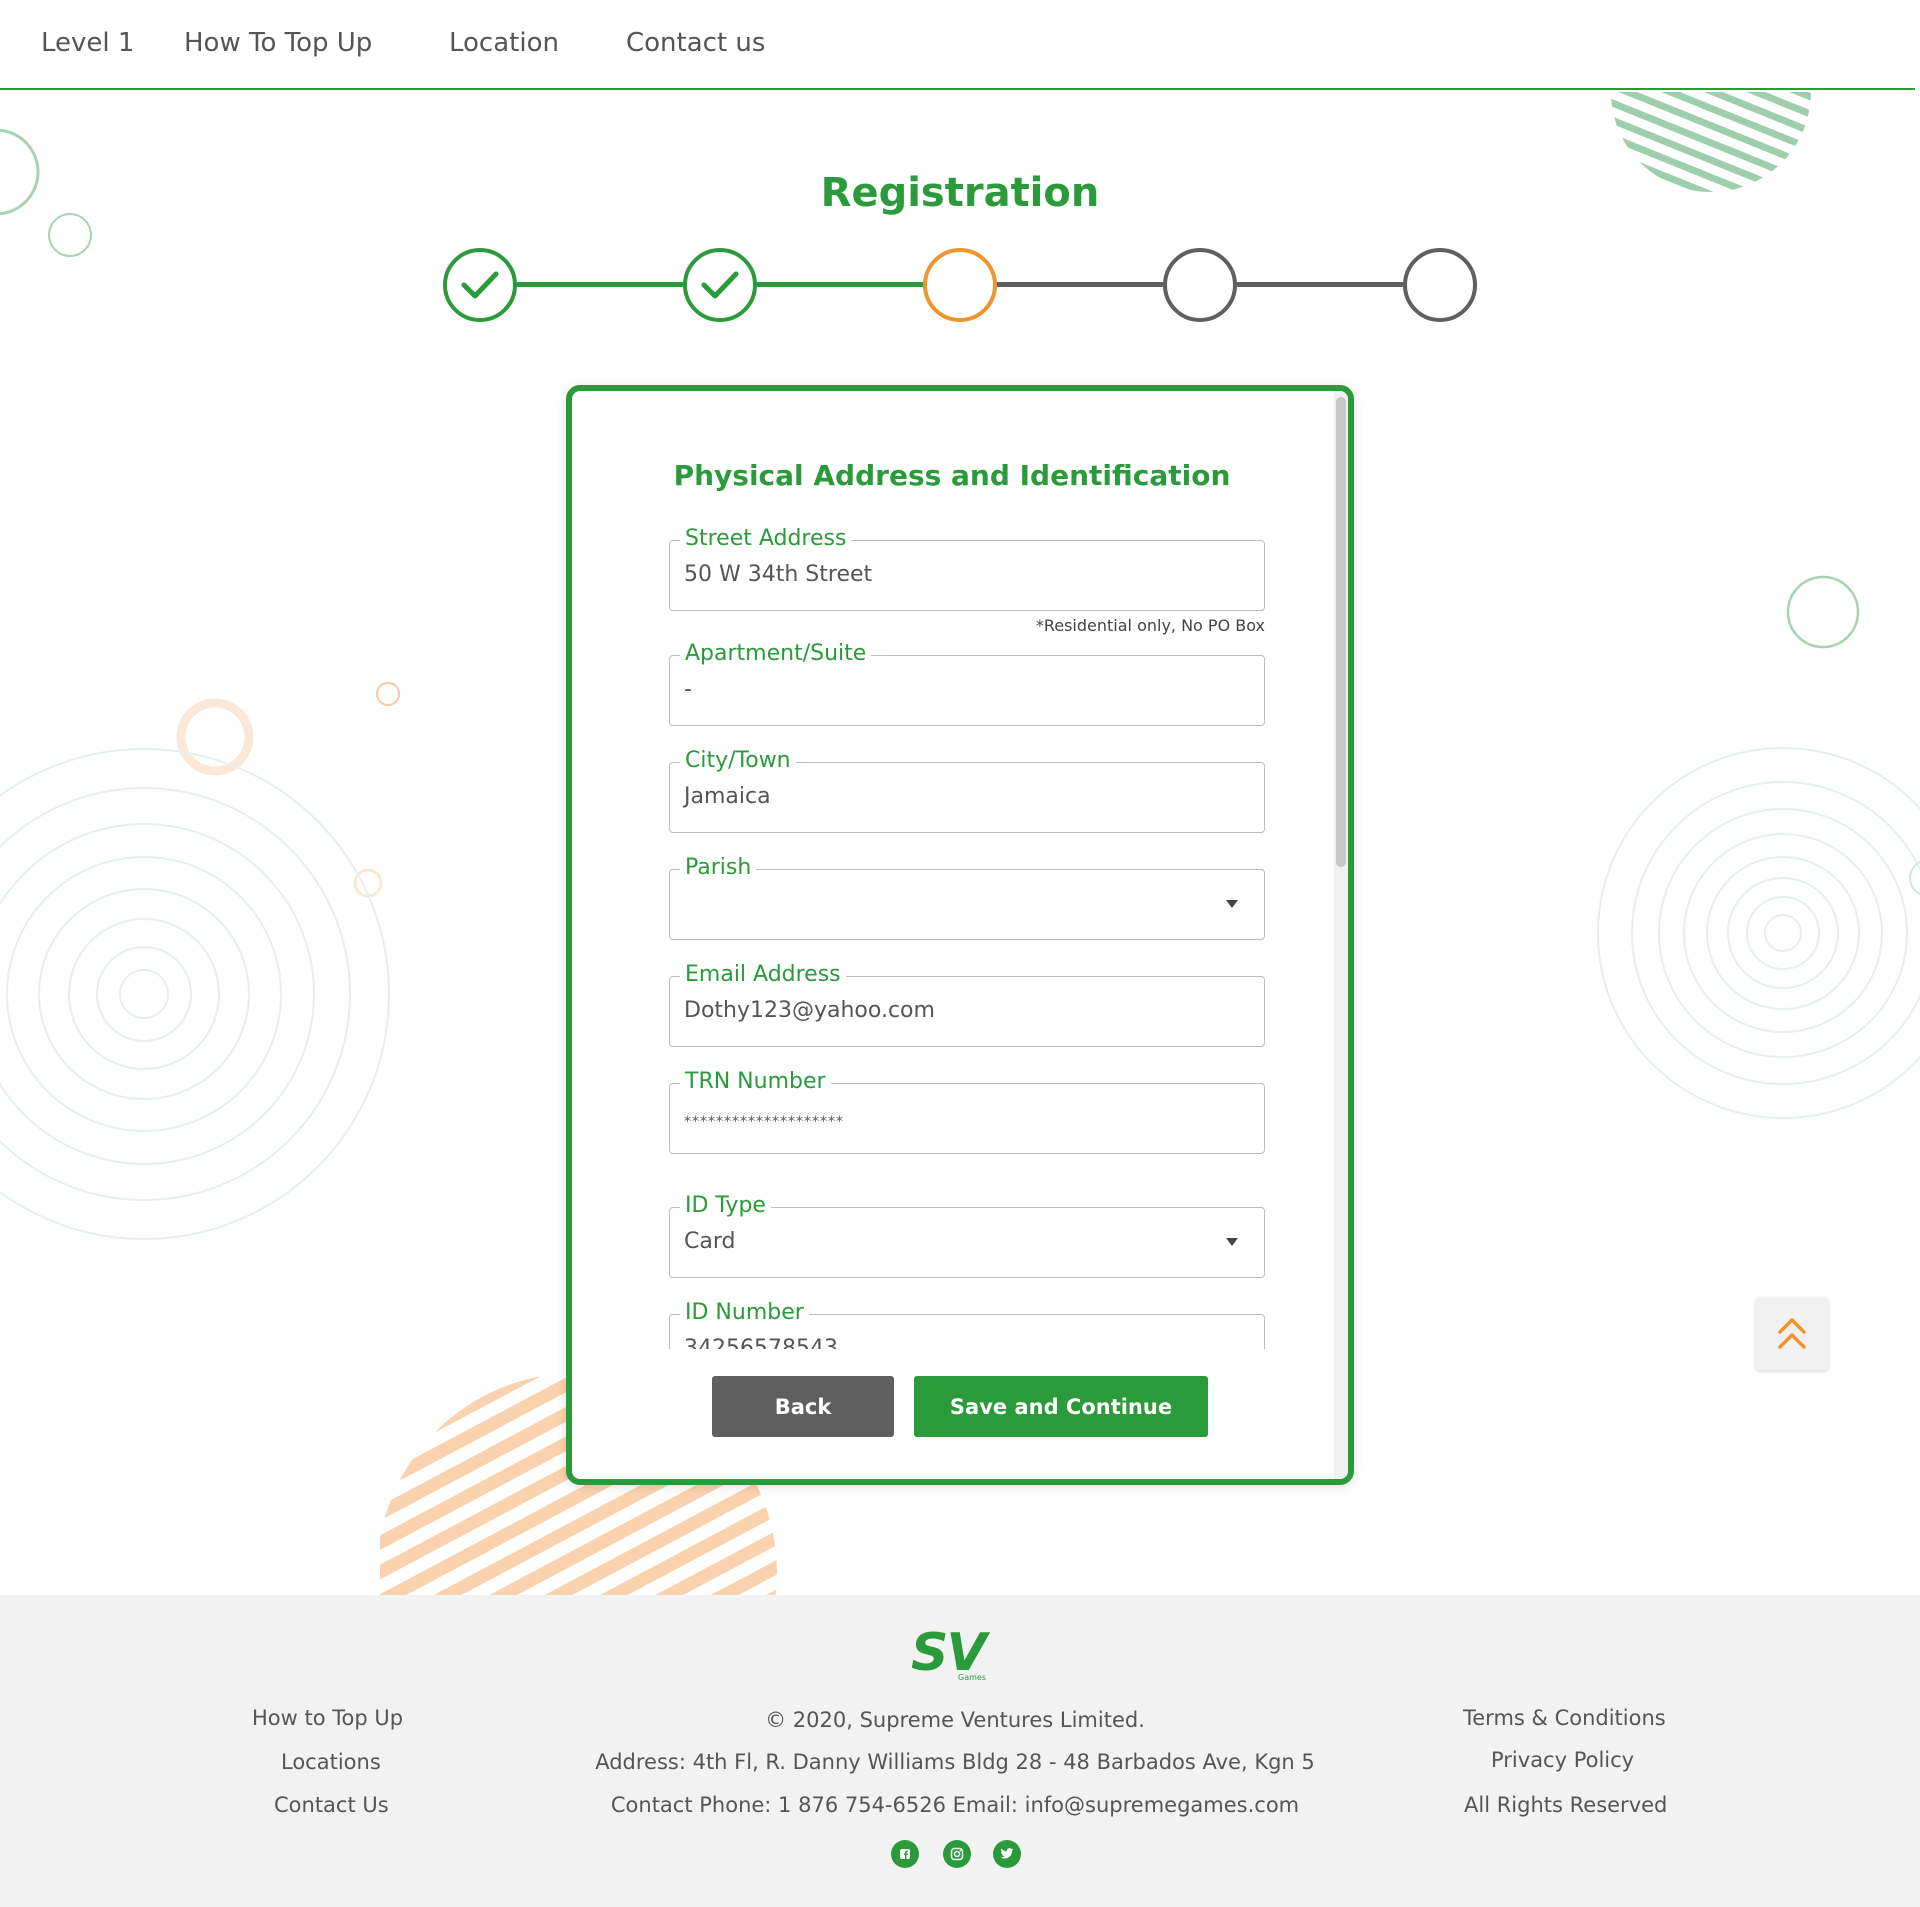 Image resolution: width=1920 pixels, height=1907 pixels. I want to click on form-title: Physical Address and Identification, so click(952, 475).